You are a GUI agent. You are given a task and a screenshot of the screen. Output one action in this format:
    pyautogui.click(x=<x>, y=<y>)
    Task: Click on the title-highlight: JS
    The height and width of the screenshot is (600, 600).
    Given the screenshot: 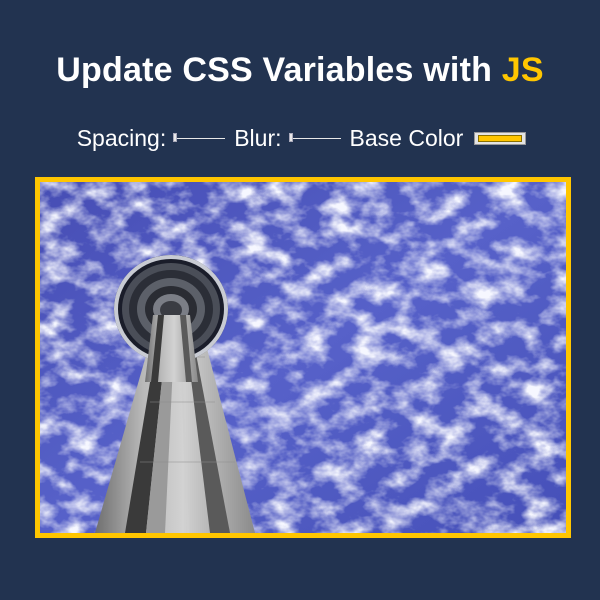 What is the action you would take?
    pyautogui.click(x=522, y=70)
    